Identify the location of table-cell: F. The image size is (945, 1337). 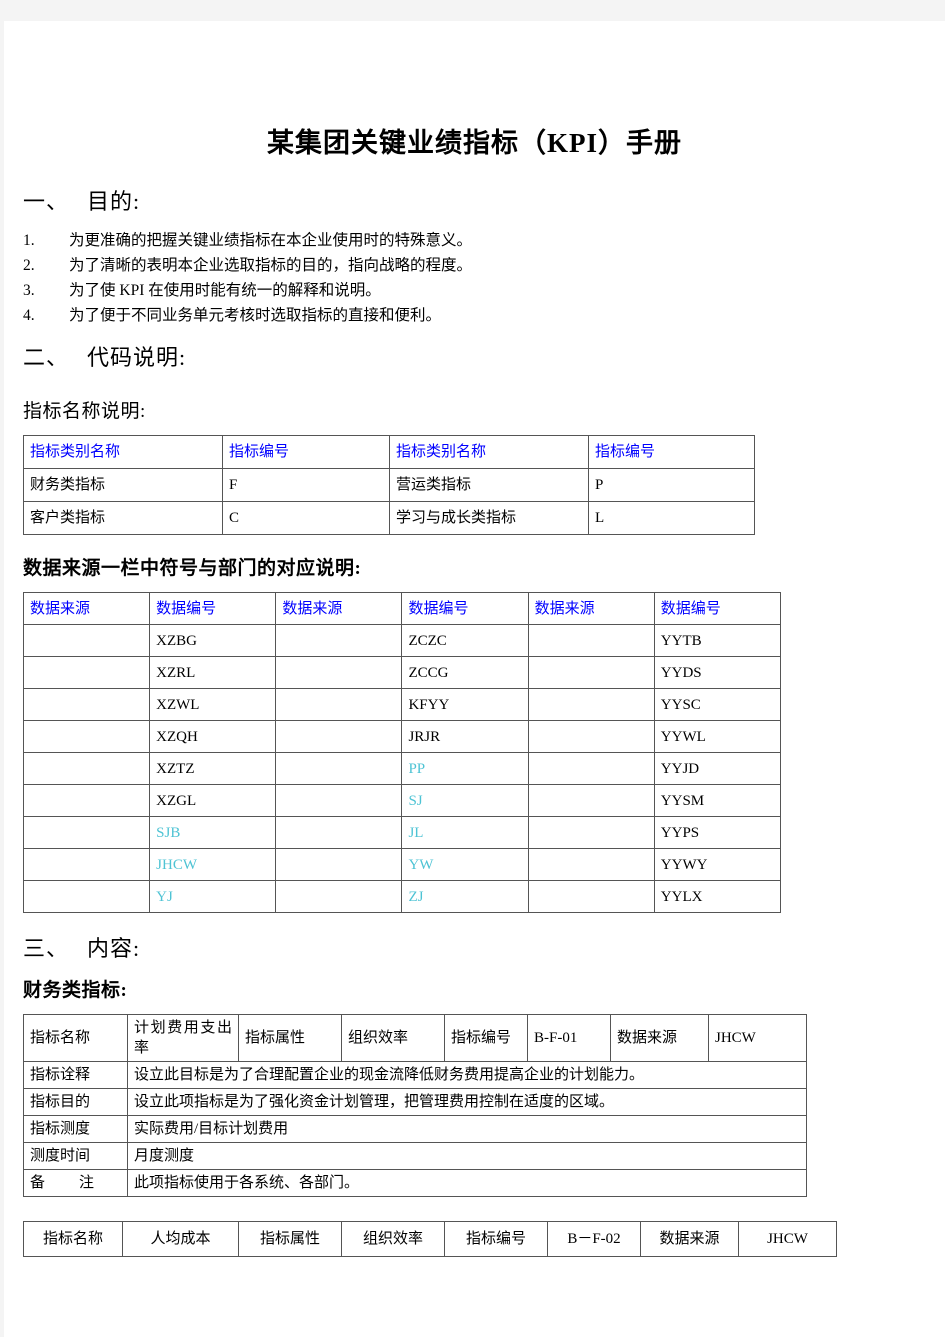
(306, 485).